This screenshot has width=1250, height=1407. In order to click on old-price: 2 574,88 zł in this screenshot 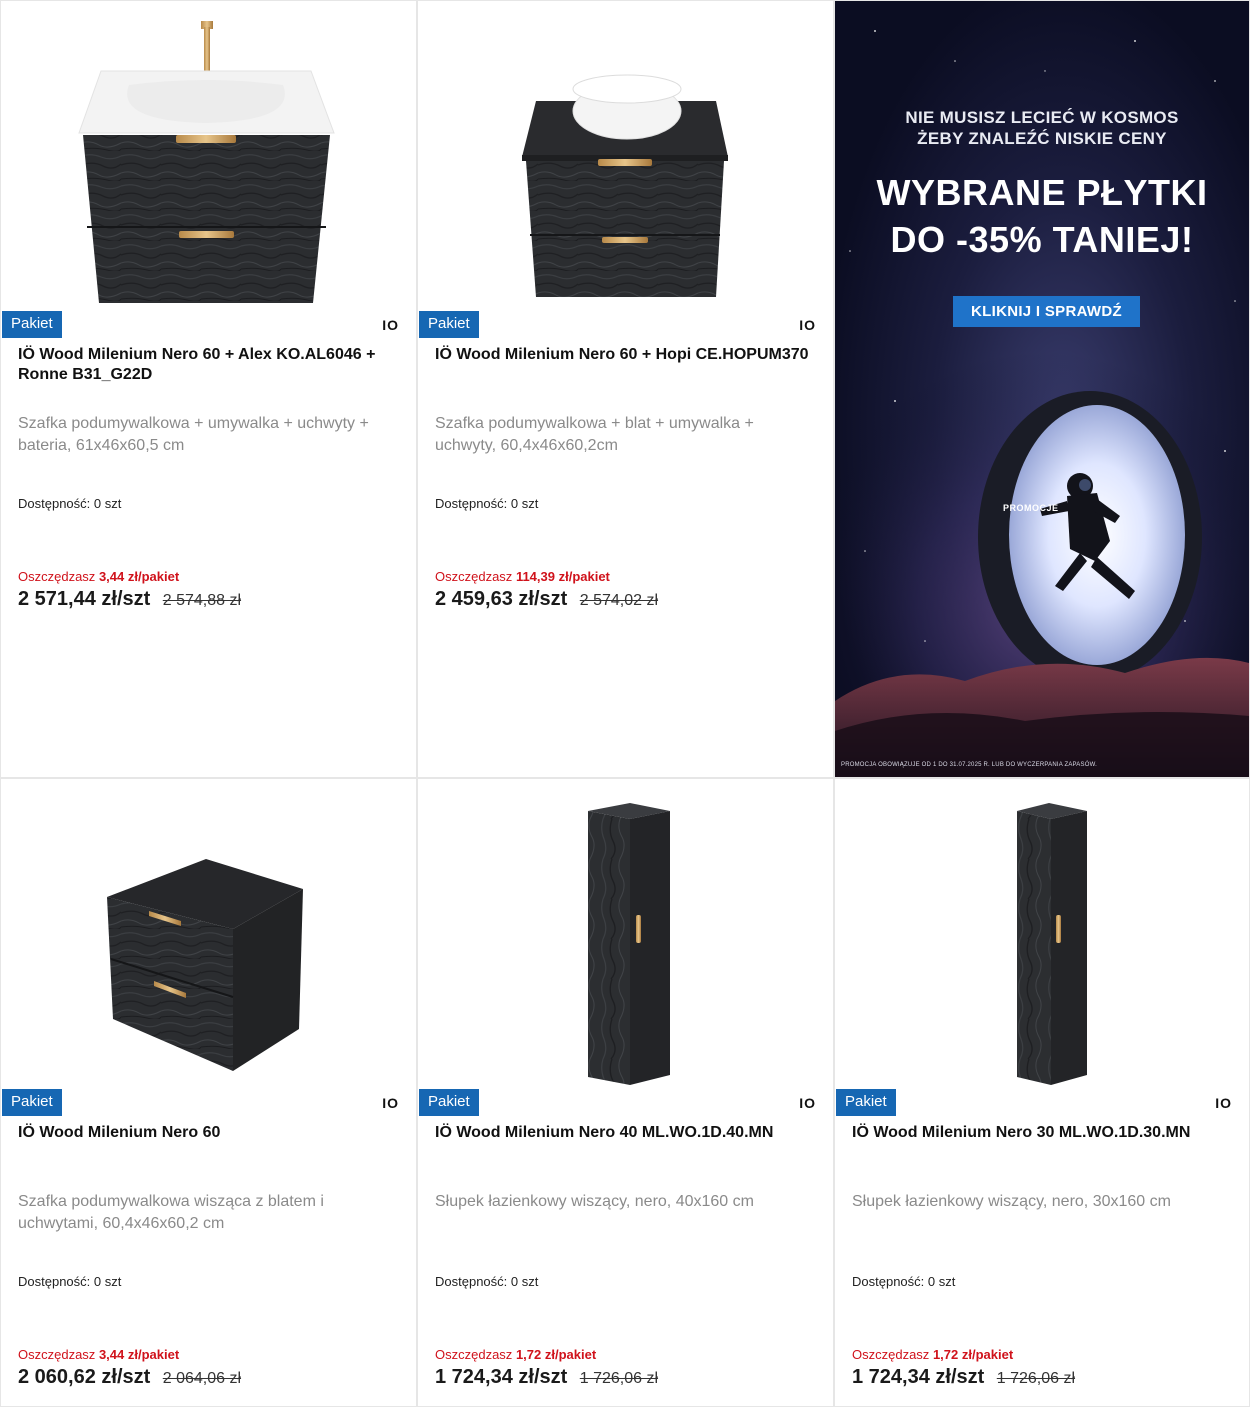, I will do `click(202, 600)`.